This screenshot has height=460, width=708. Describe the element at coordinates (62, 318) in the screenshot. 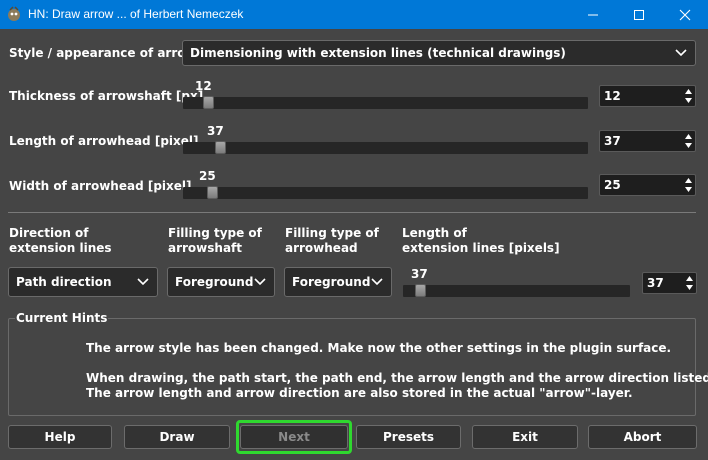

I see `hints-title: Current Hints` at that location.